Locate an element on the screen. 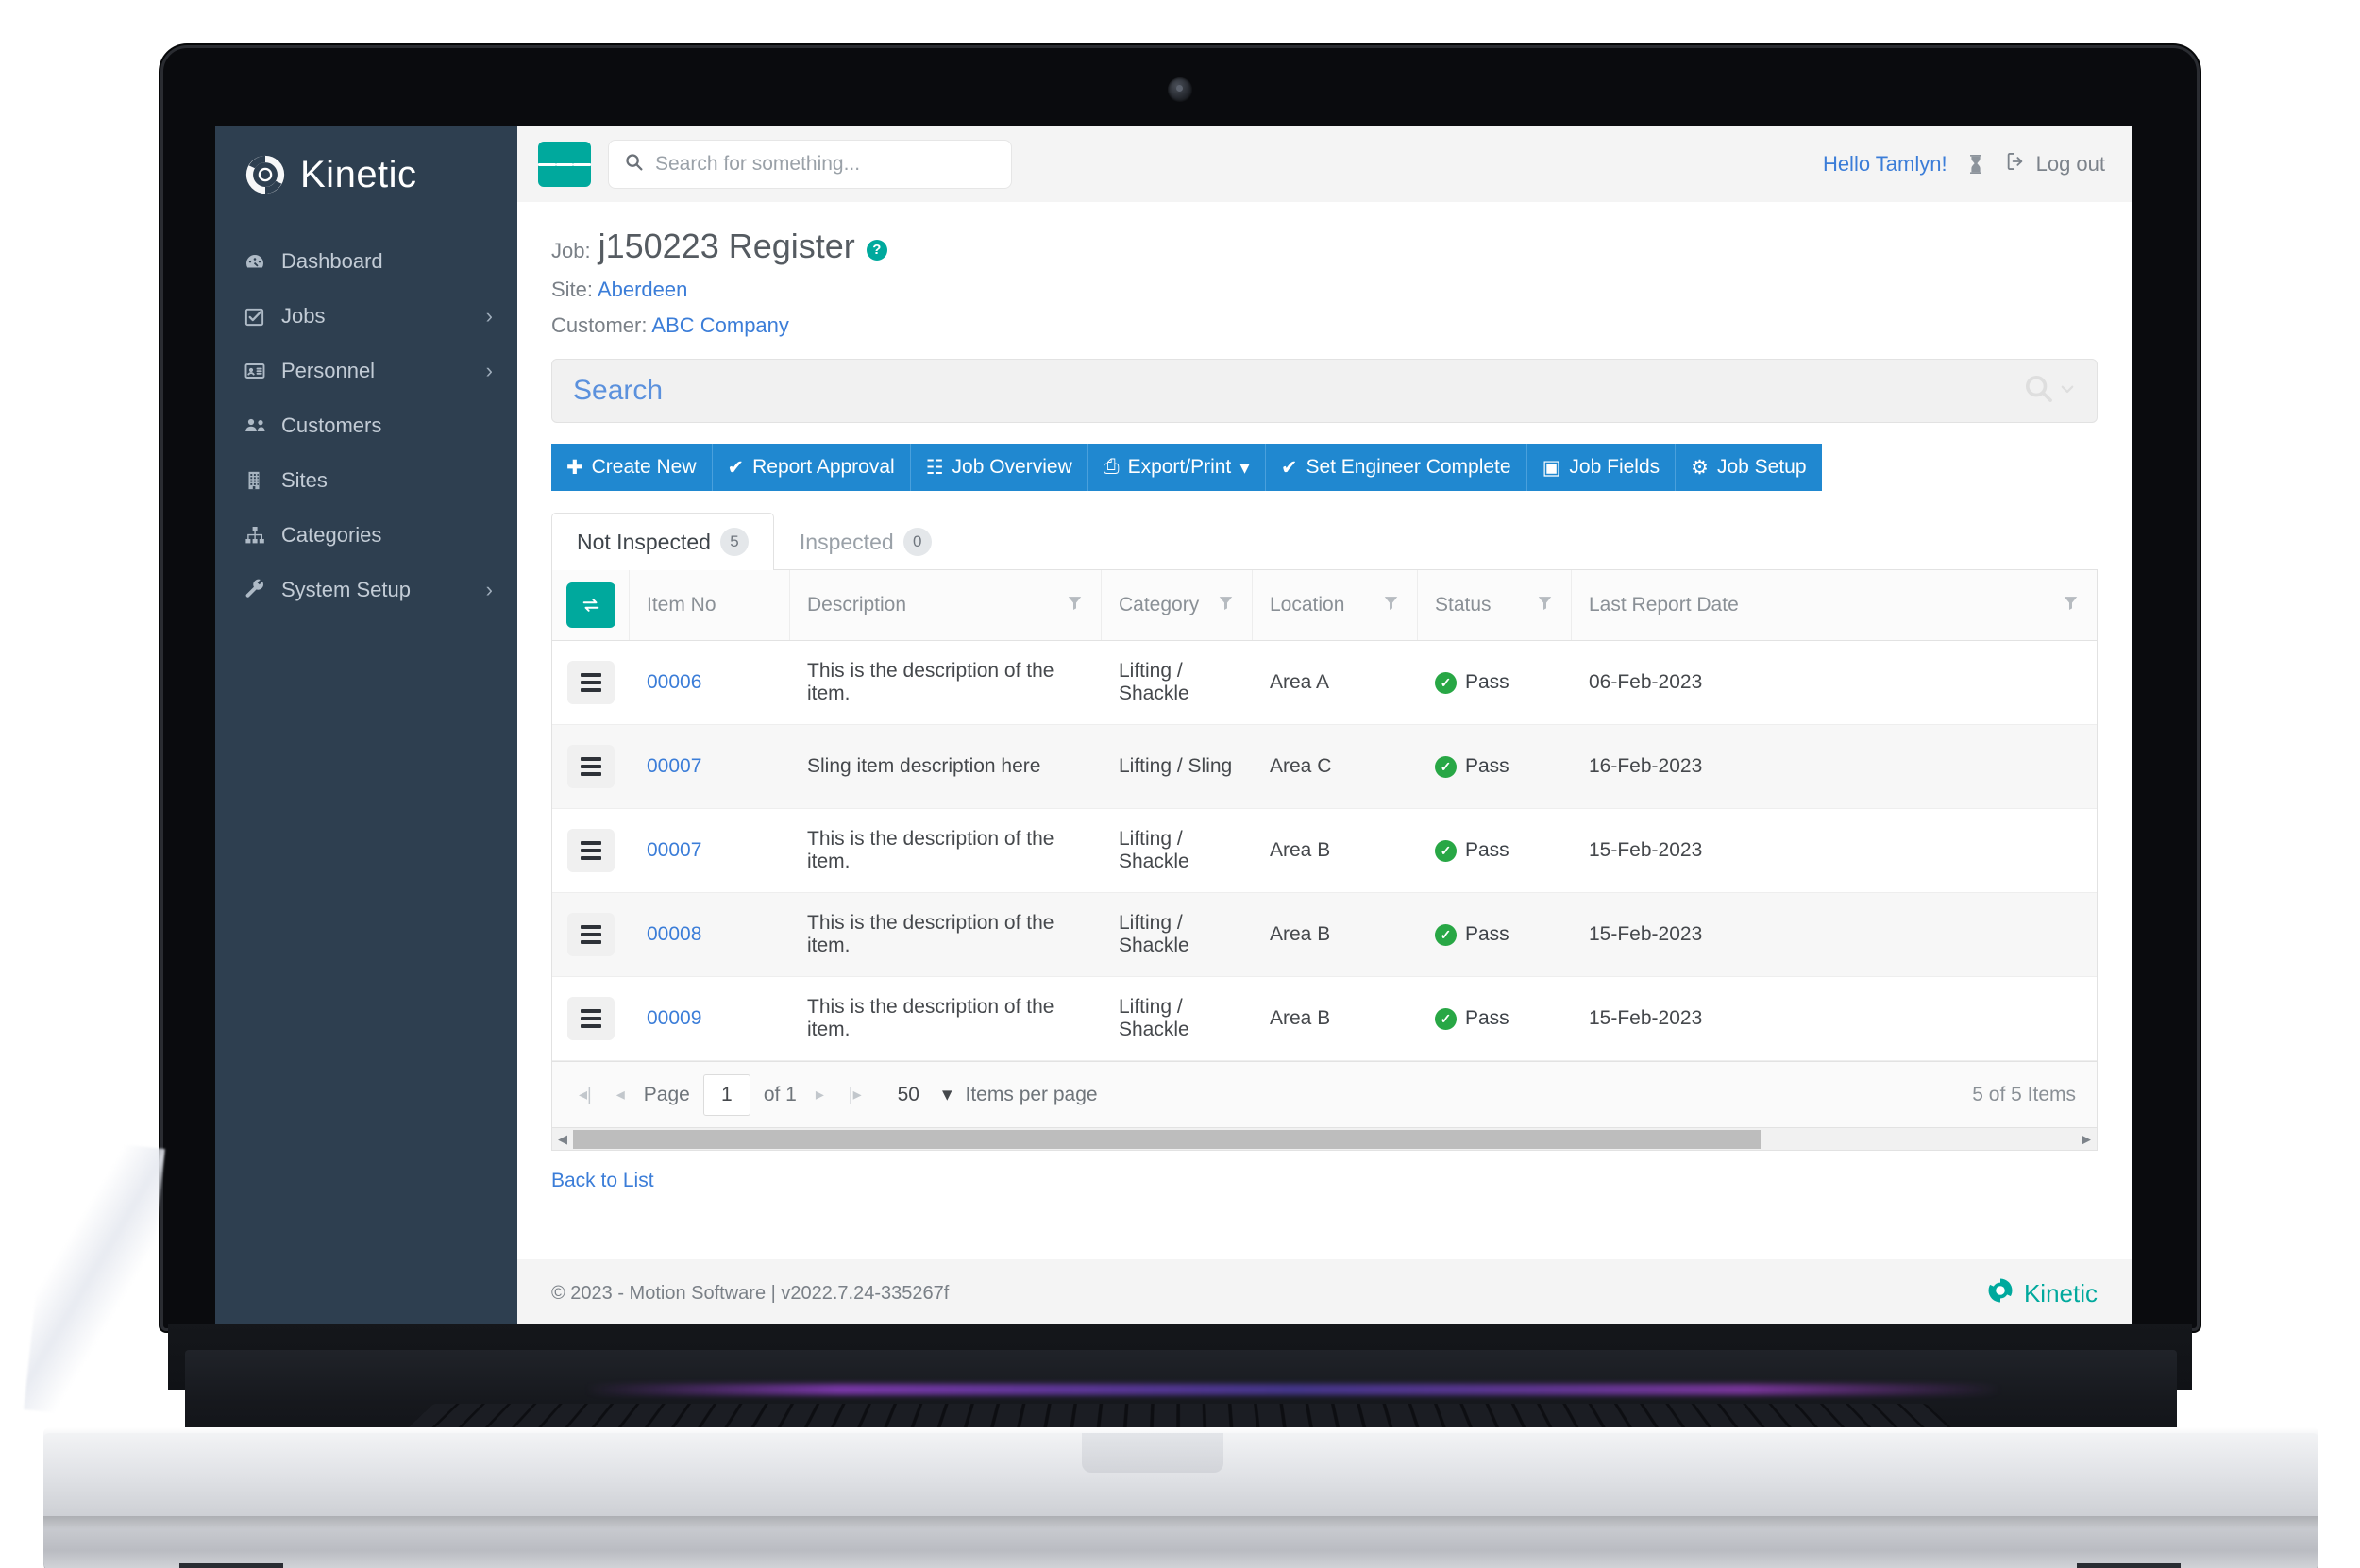 The width and height of the screenshot is (2360, 1568). grid-header-category: Category is located at coordinates (1177, 605).